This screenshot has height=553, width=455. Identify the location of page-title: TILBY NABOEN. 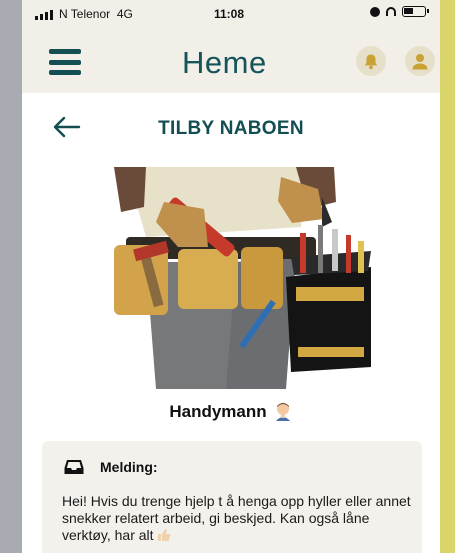
(231, 128).